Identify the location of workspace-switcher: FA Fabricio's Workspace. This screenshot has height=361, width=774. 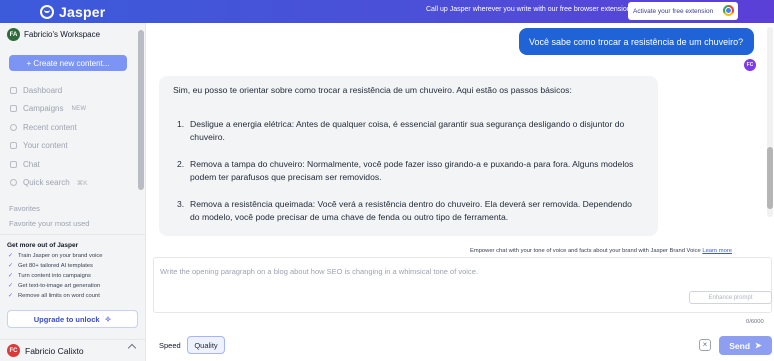
(53, 34).